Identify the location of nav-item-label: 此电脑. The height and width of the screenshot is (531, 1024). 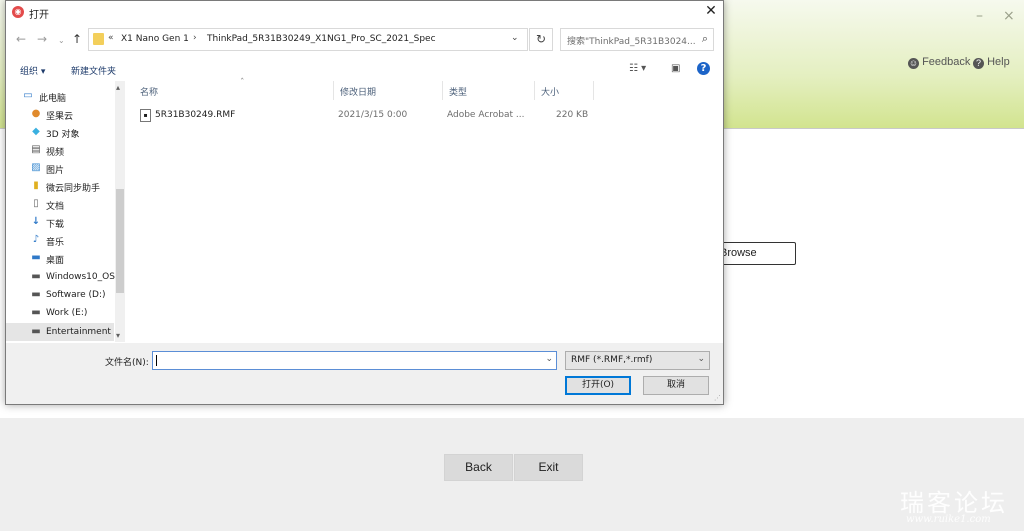
(53, 99).